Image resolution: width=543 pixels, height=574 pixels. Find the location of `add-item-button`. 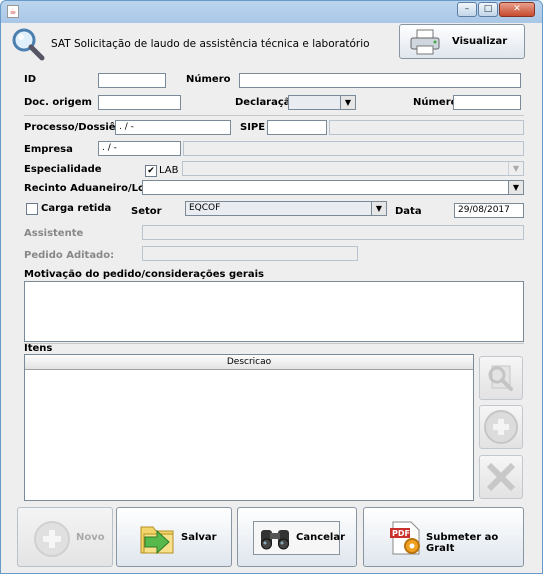

add-item-button is located at coordinates (501, 427).